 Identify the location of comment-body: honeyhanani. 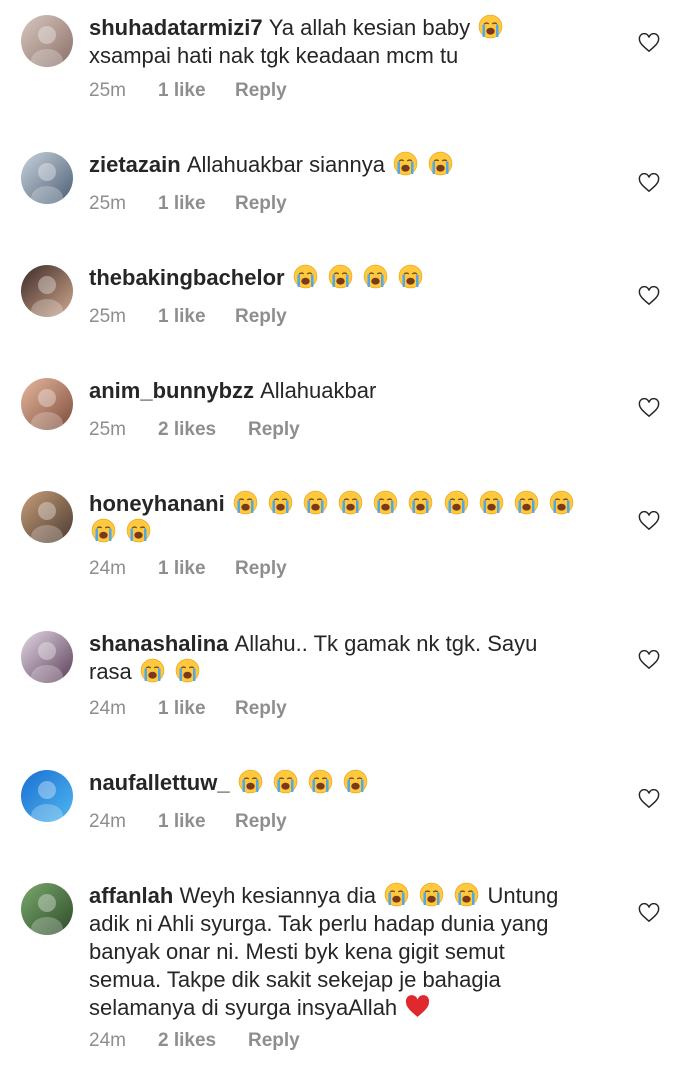
(349, 518).